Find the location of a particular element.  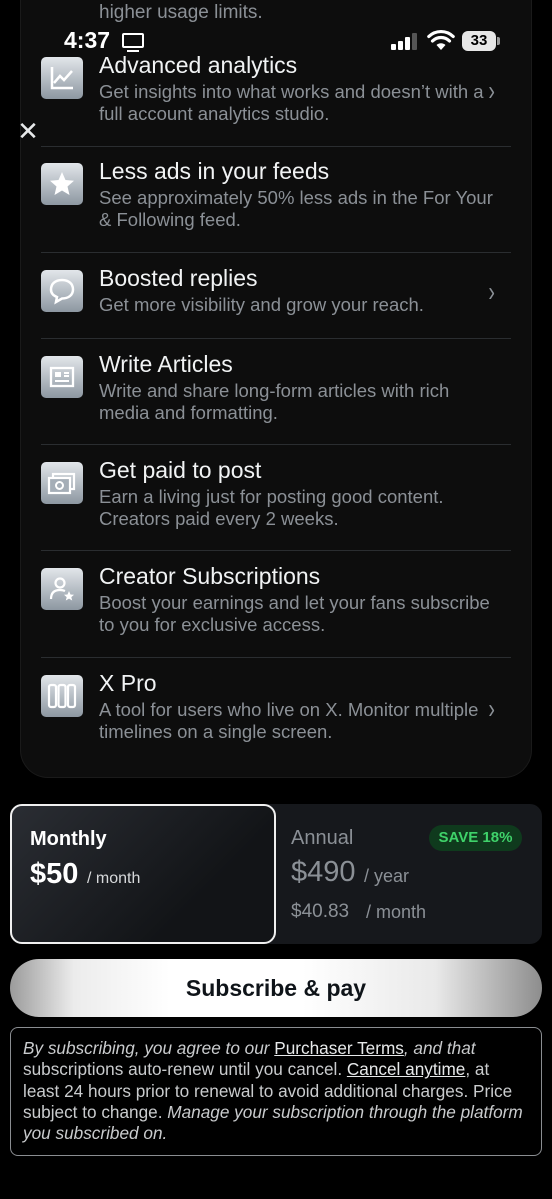

speech-bubble-icon is located at coordinates (62, 291).